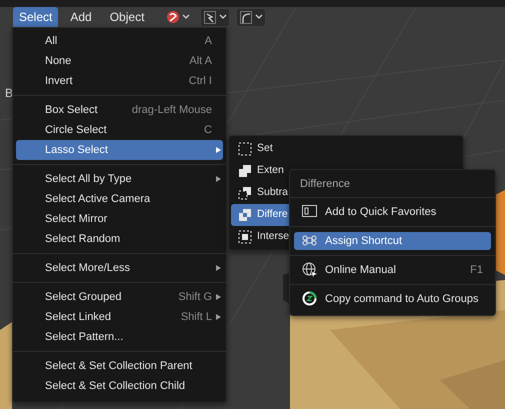 Image resolution: width=505 pixels, height=409 pixels. Describe the element at coordinates (9, 93) in the screenshot. I see `viewport-label: B` at that location.